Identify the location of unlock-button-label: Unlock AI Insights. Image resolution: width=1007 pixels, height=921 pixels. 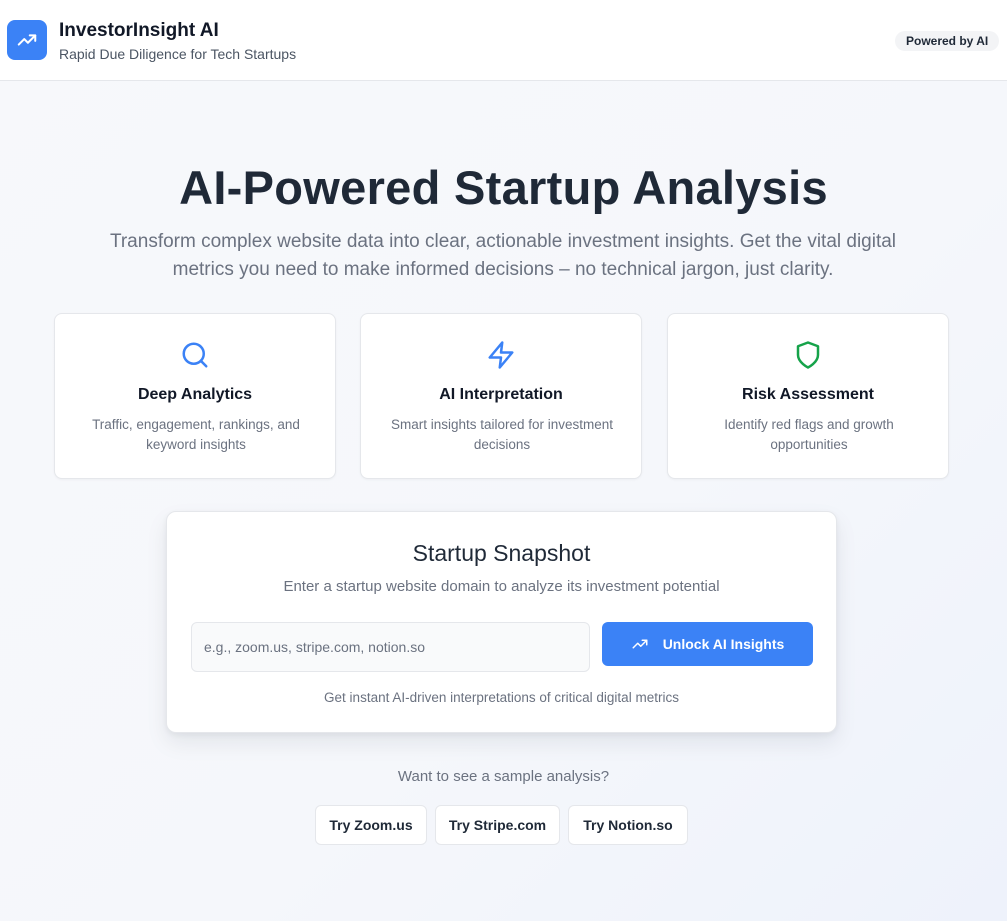
(723, 644).